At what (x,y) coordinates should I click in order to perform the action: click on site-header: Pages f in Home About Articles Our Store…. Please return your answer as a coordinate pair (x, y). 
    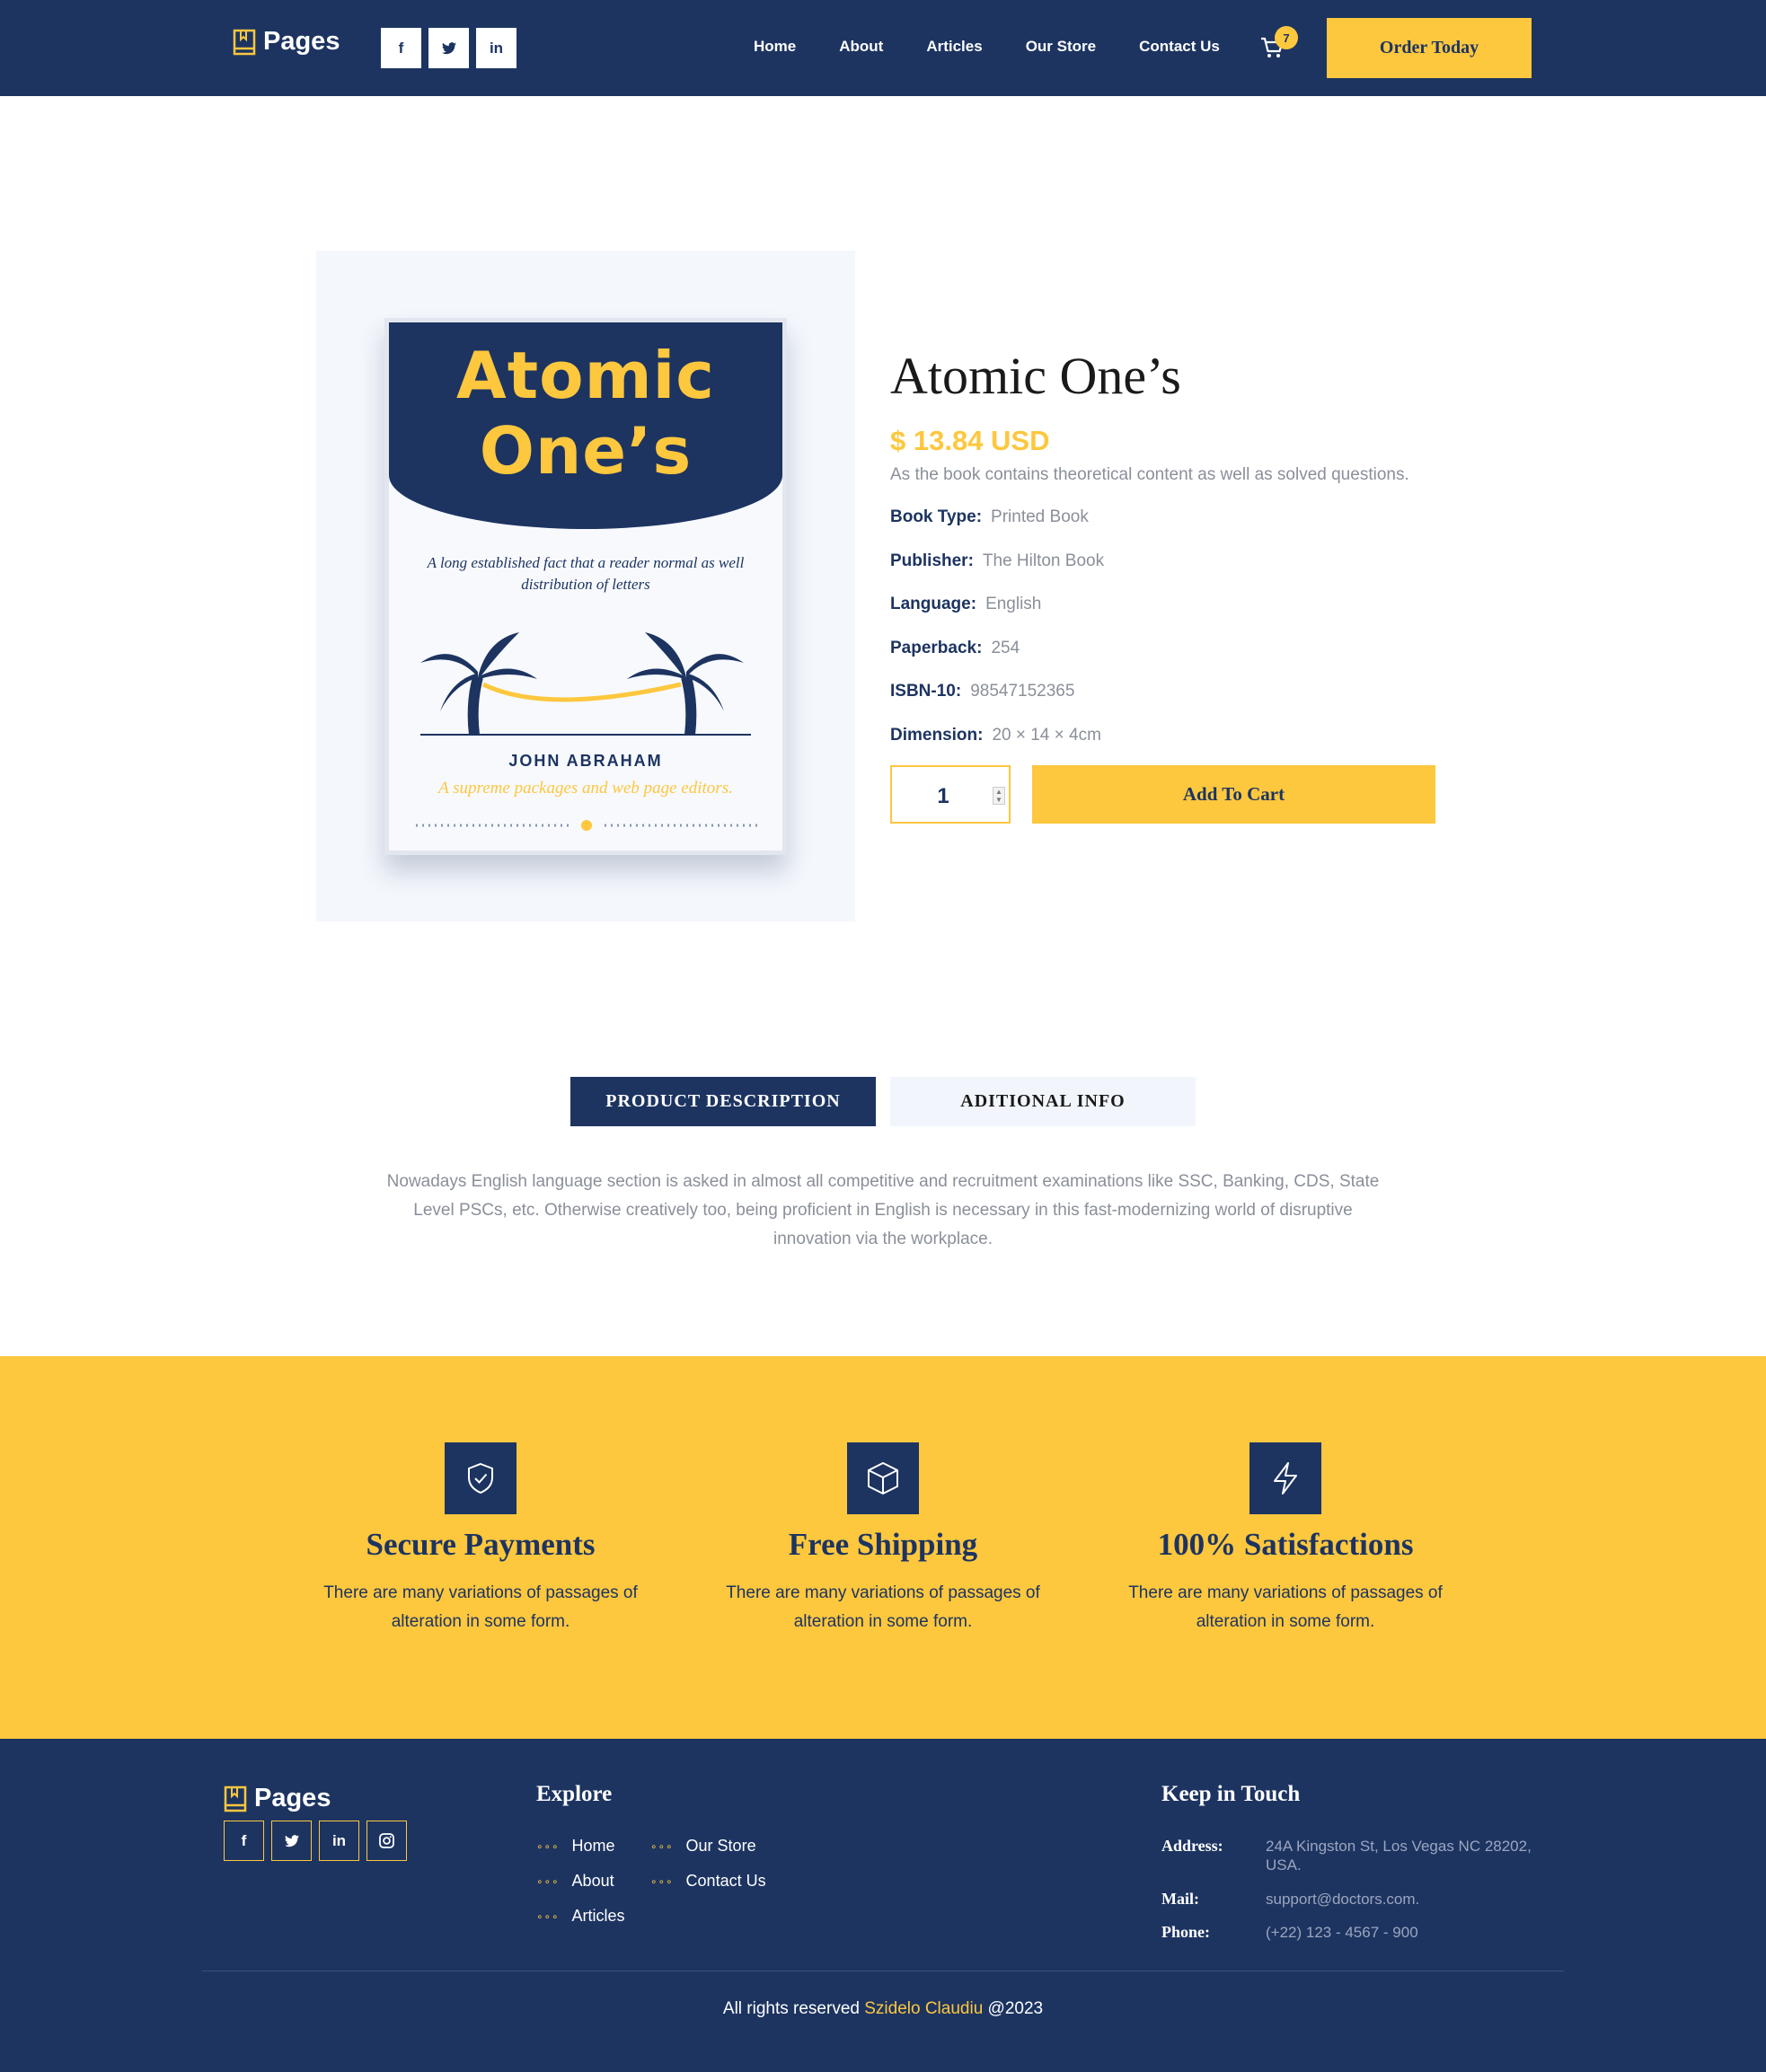
    Looking at the image, I should click on (883, 48).